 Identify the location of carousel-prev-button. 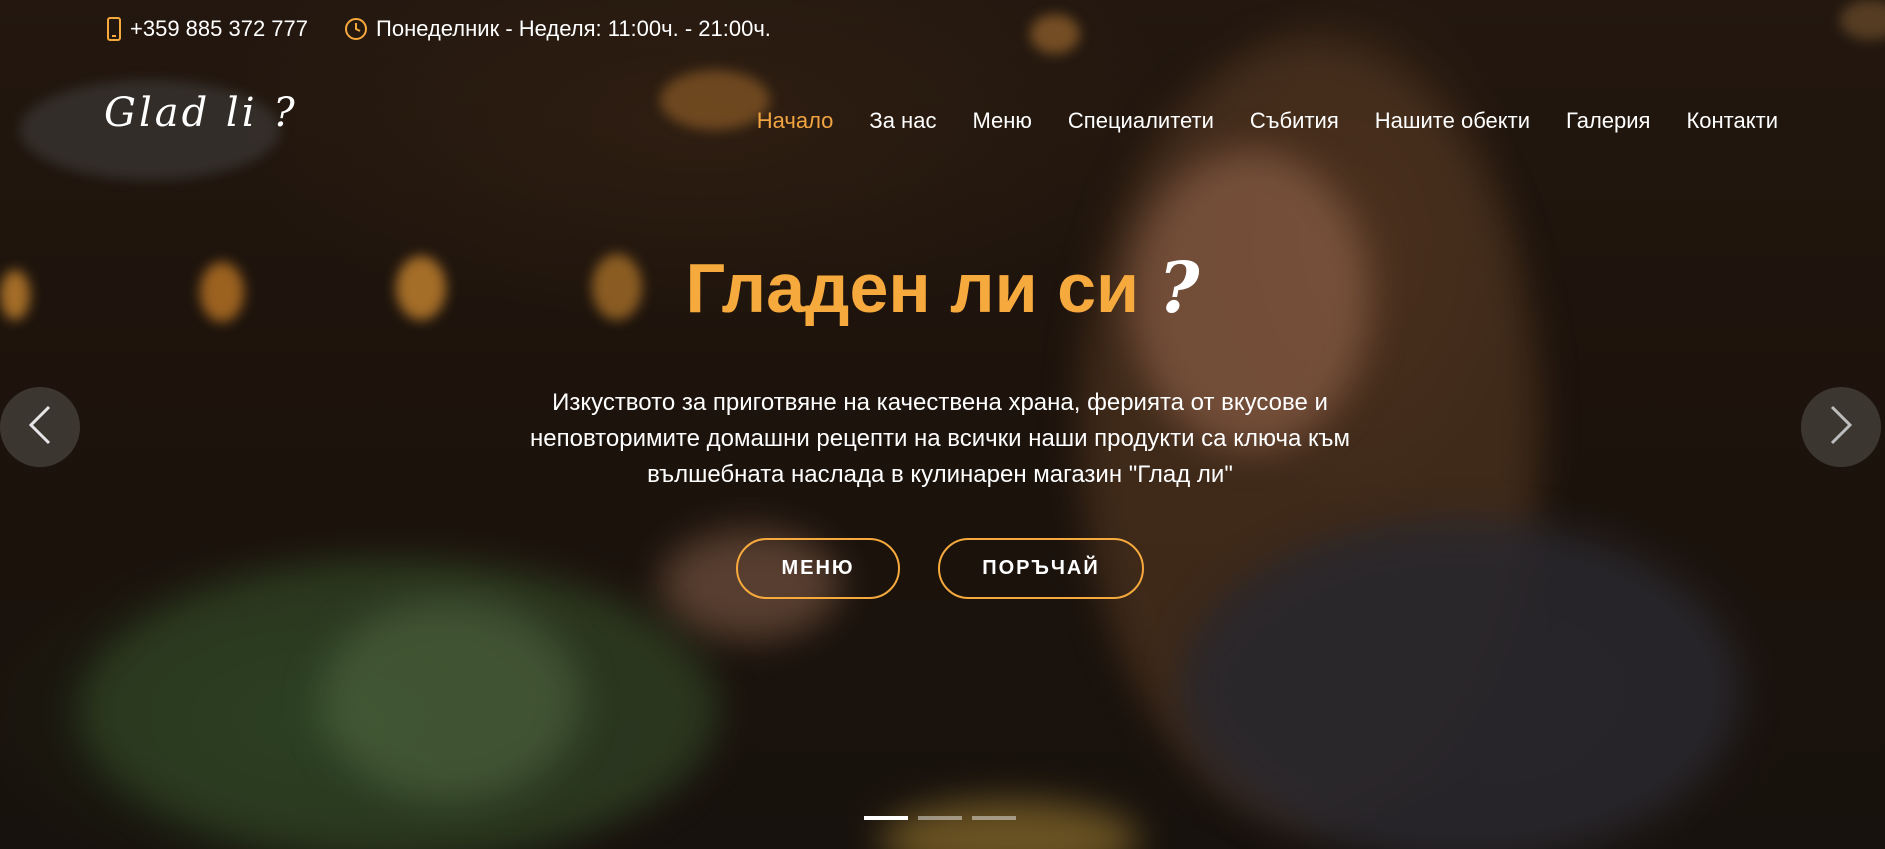
(40, 427).